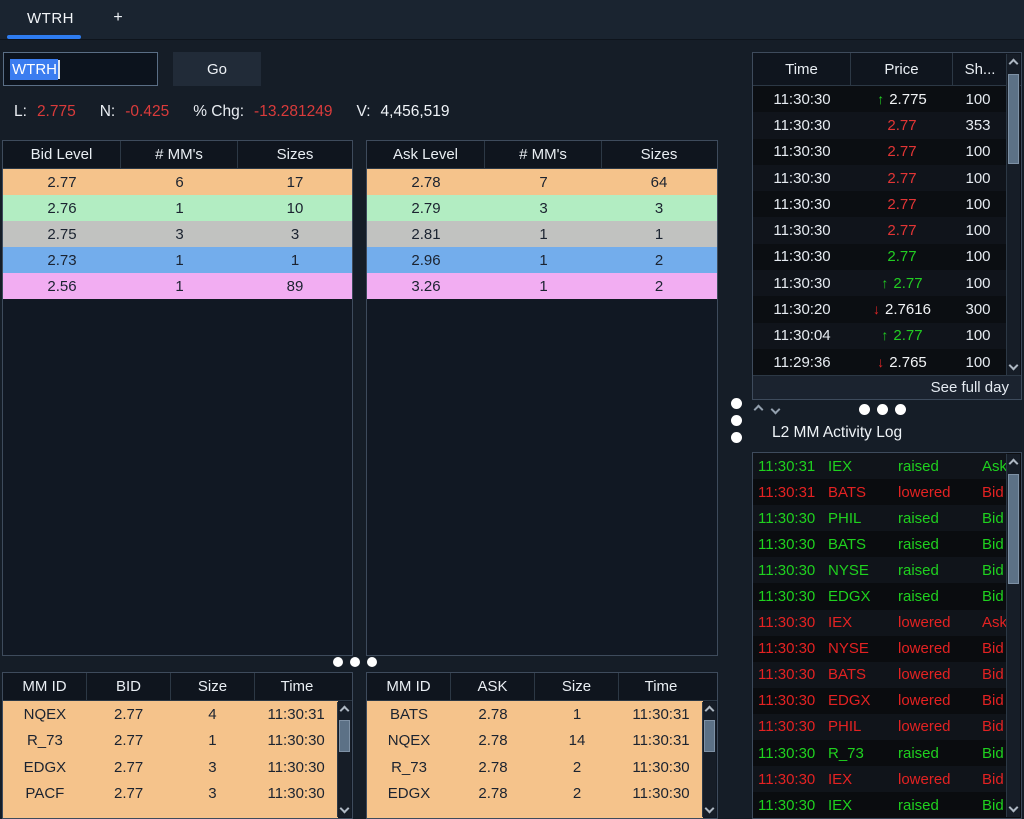  What do you see at coordinates (880, 596) in the screenshot?
I see `activity-log-row: 11:30:30 EDGX raised Bid` at bounding box center [880, 596].